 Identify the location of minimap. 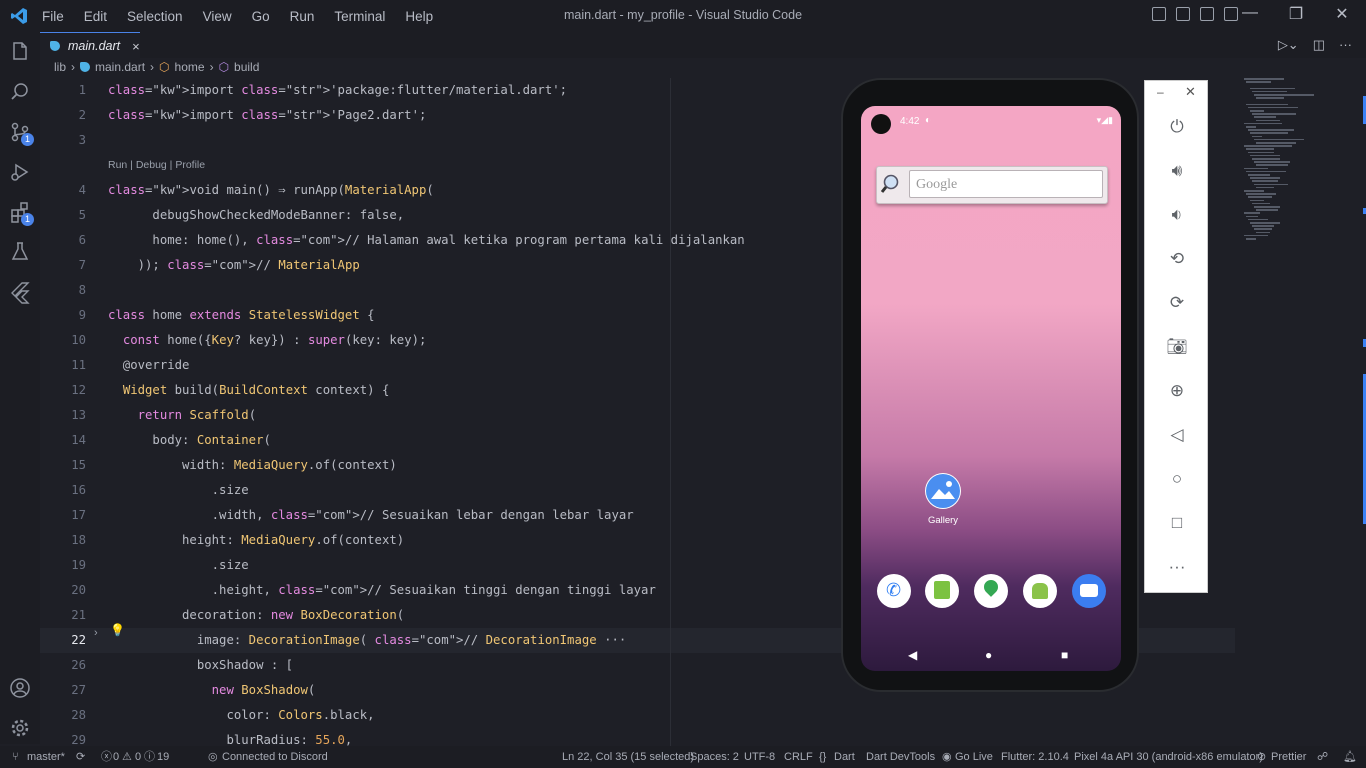
(1297, 409).